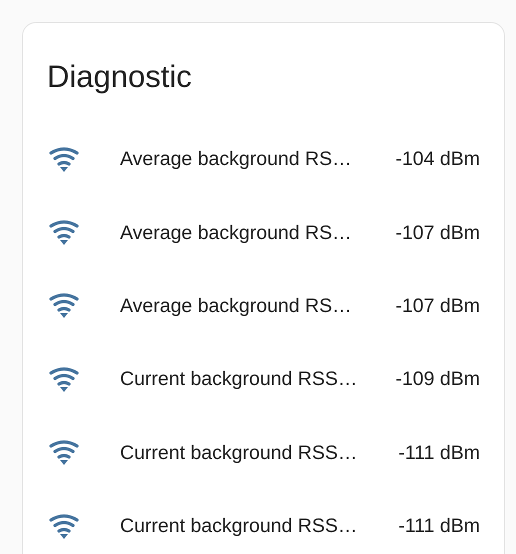  Describe the element at coordinates (437, 160) in the screenshot. I see `sensor-value: -104 dBm` at that location.